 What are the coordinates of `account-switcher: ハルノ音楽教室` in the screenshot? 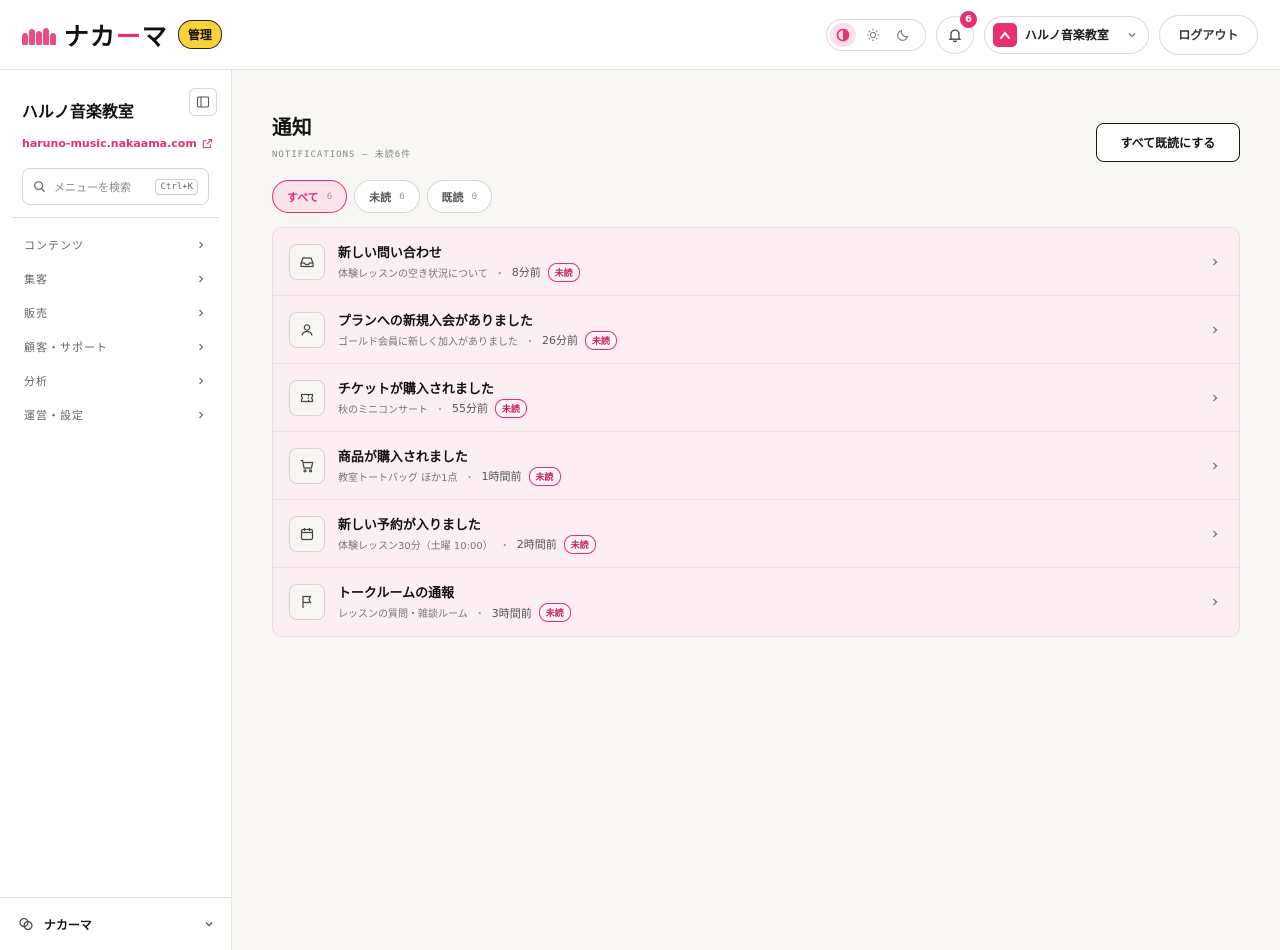 It's located at (1066, 34).